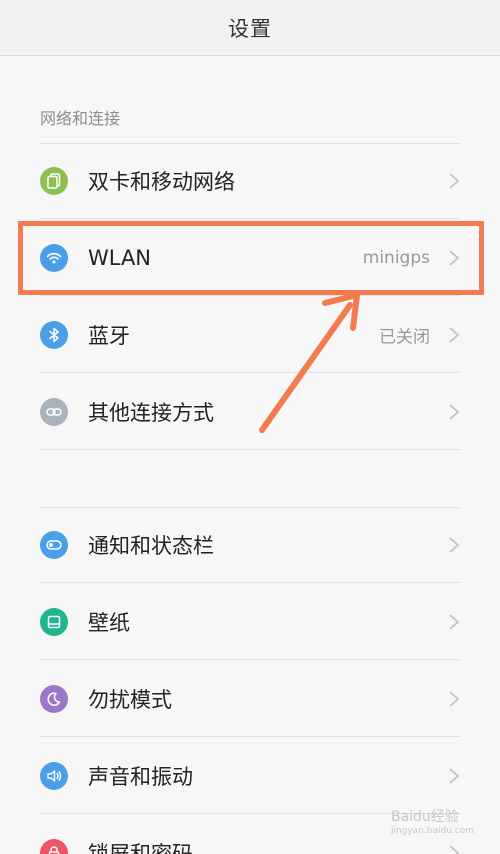  What do you see at coordinates (54, 181) in the screenshot?
I see `dual-sim-icon` at bounding box center [54, 181].